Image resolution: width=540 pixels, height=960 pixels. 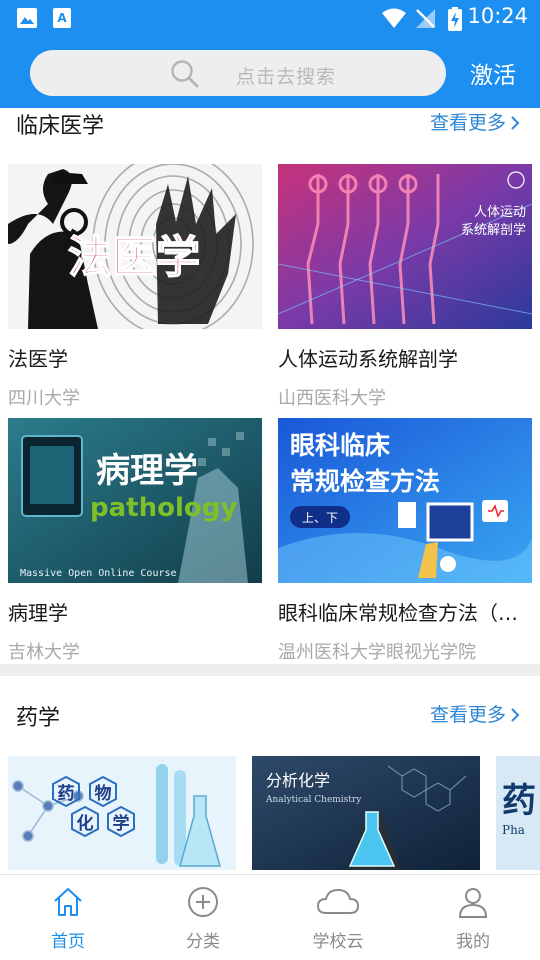 What do you see at coordinates (320, 518) in the screenshot?
I see `cover-tag: 上、下` at bounding box center [320, 518].